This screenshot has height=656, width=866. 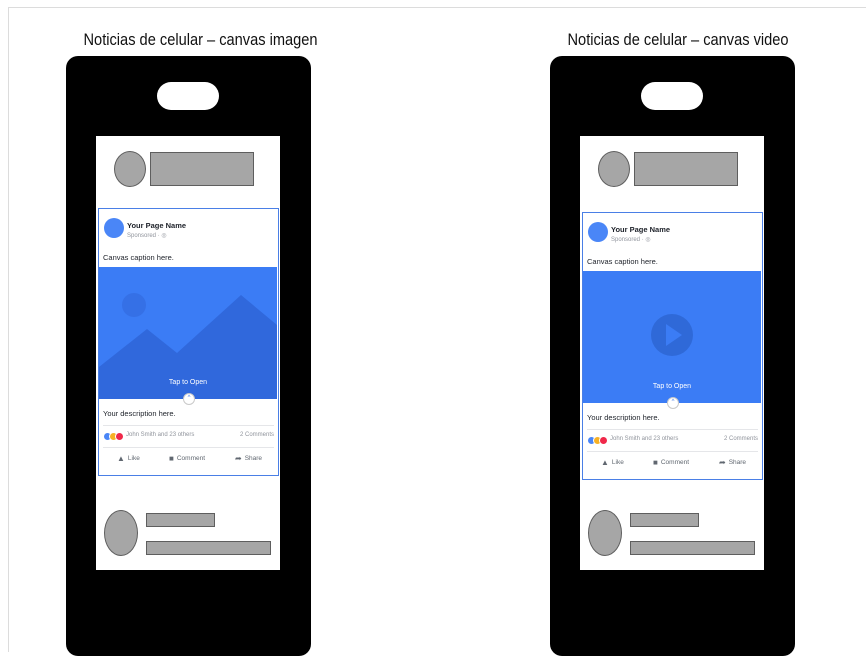 I want to click on mockup-title: Noticias de celular – canvas imagen, so click(x=200, y=39).